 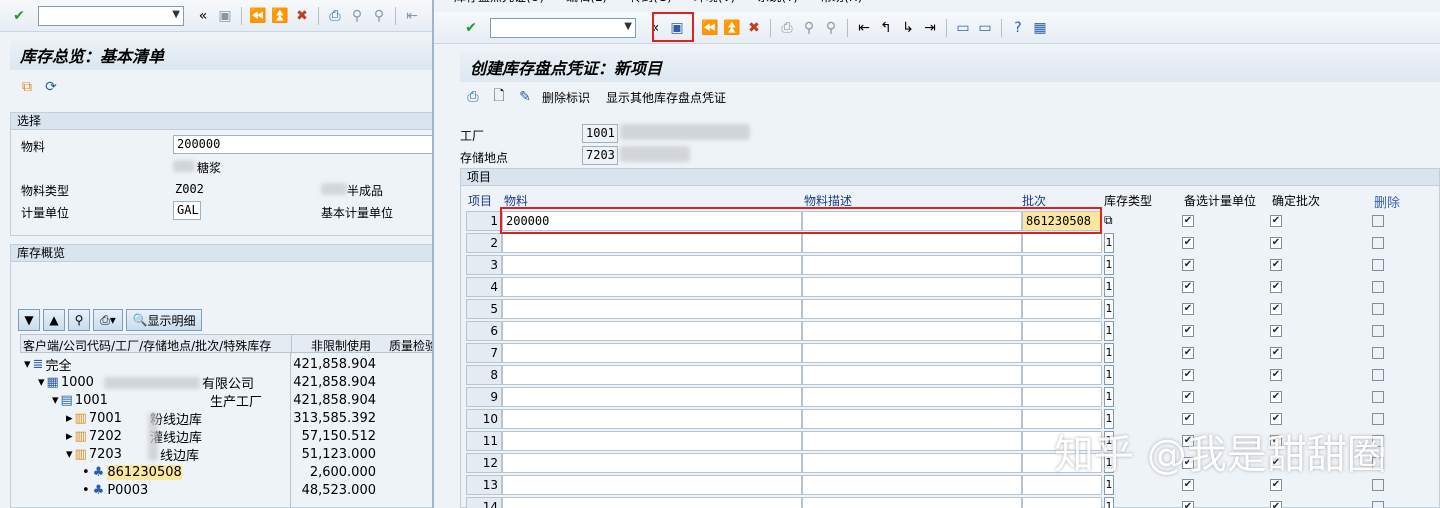 I want to click on menu-item: 编辑(E), so click(x=586, y=4).